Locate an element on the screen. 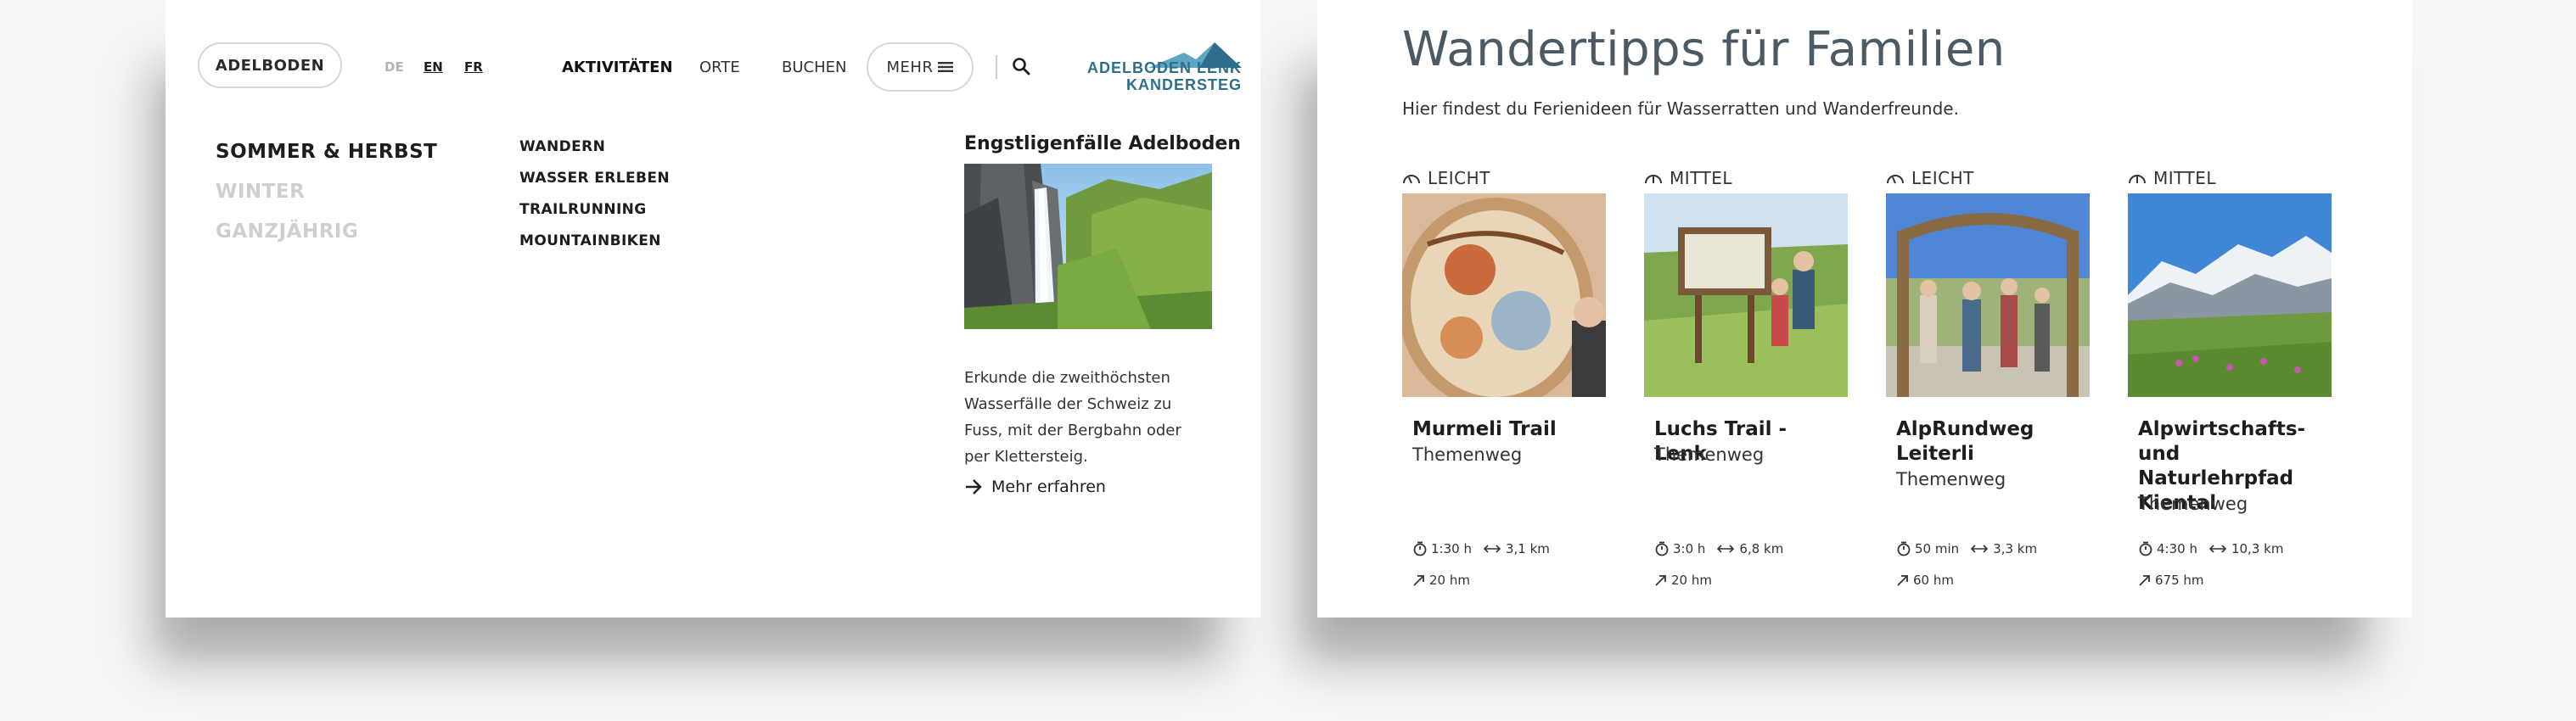 This screenshot has width=2576, height=721. card-distance: 3,3 km is located at coordinates (2016, 548).